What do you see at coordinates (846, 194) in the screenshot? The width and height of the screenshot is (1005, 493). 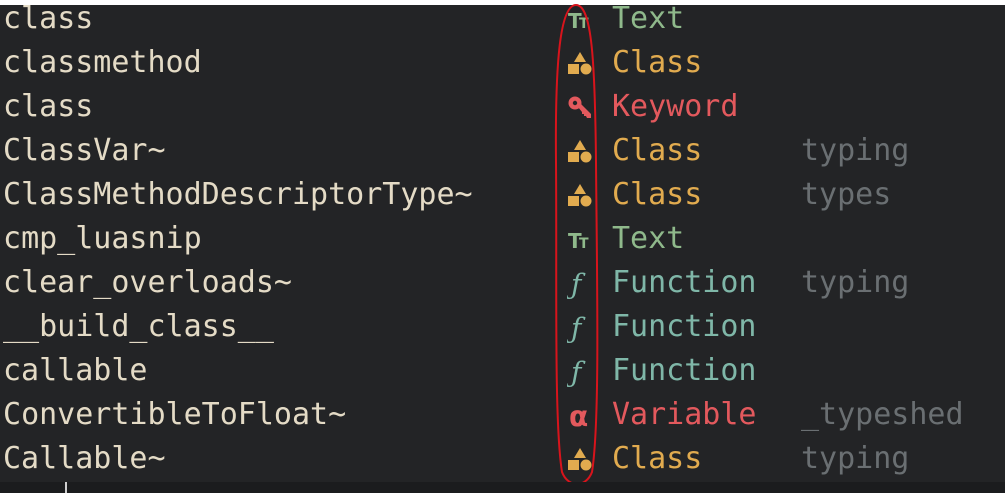 I see `completion-source: types` at bounding box center [846, 194].